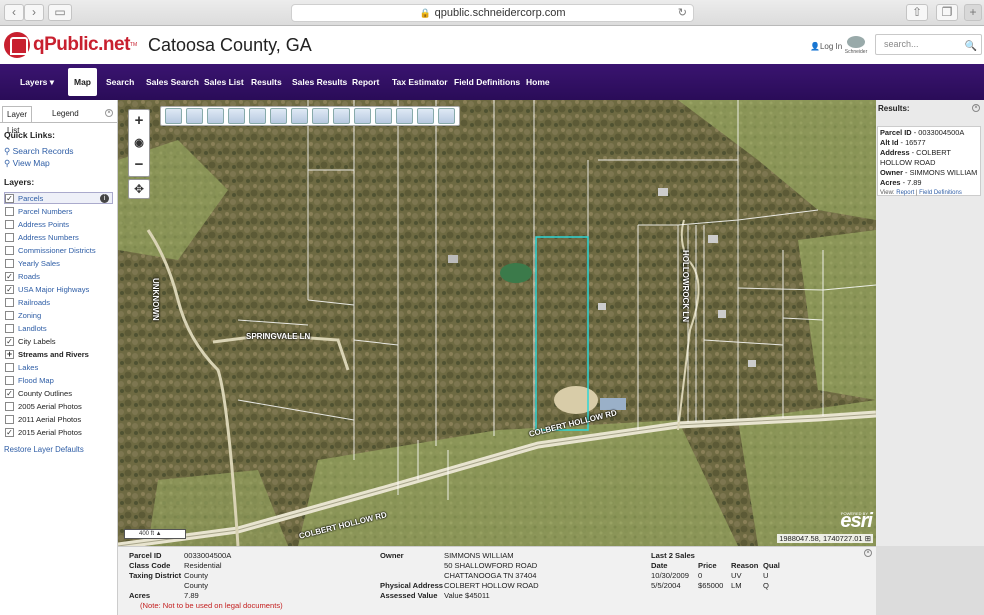 The width and height of the screenshot is (984, 615). I want to click on zoom-out-button: −, so click(139, 165).